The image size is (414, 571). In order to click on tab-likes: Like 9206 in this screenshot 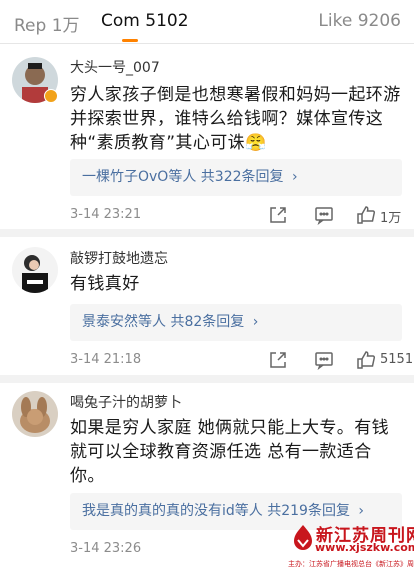, I will do `click(359, 21)`.